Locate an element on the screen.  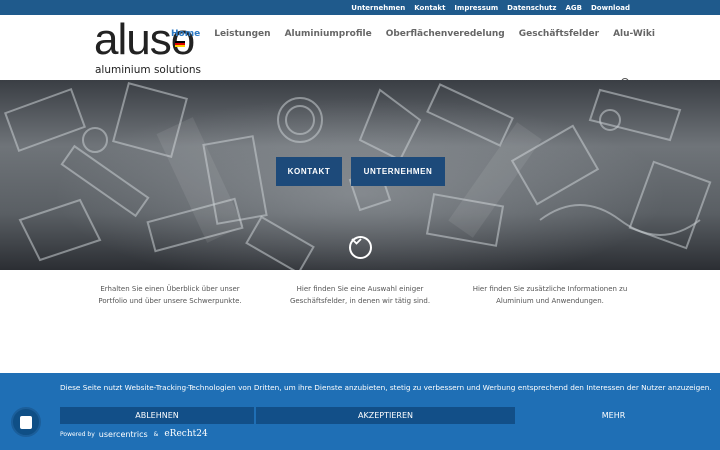
usercentrics-logo: usercentrics is located at coordinates (123, 434).